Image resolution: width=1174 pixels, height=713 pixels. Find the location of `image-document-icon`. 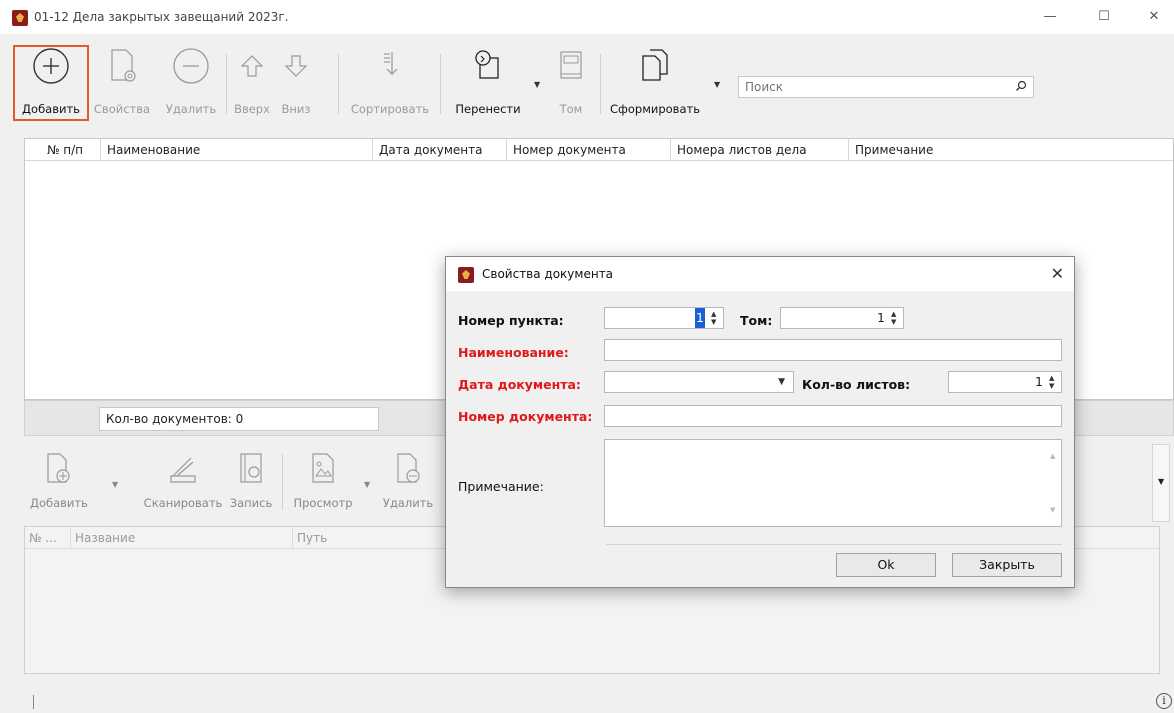

image-document-icon is located at coordinates (323, 468).